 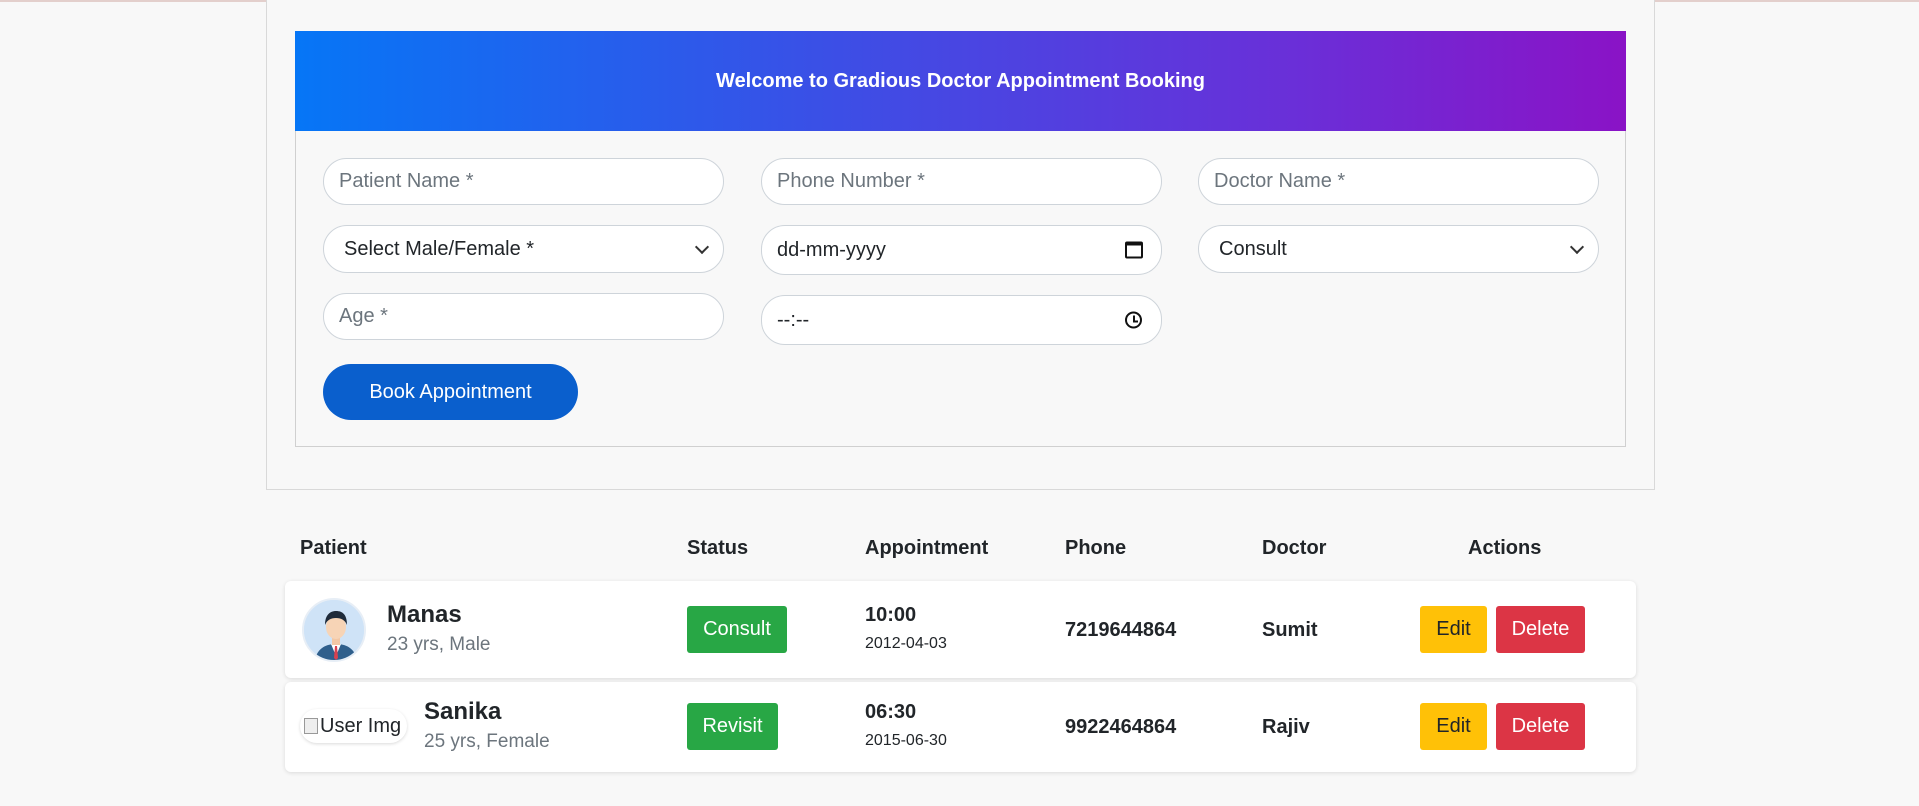 What do you see at coordinates (487, 741) in the screenshot?
I see `patient-meta: 25 yrs, Female` at bounding box center [487, 741].